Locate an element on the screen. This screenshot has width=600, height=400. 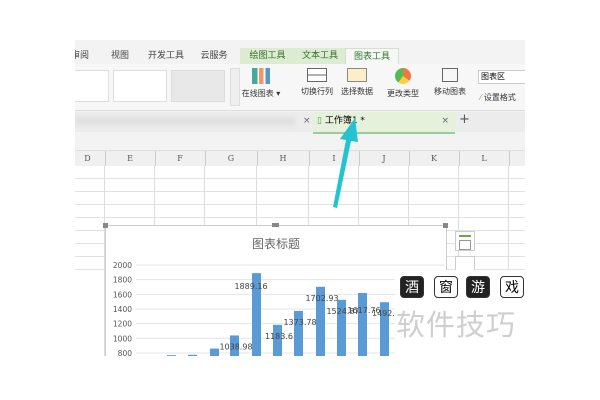
arrow-icon is located at coordinates (345, 163).